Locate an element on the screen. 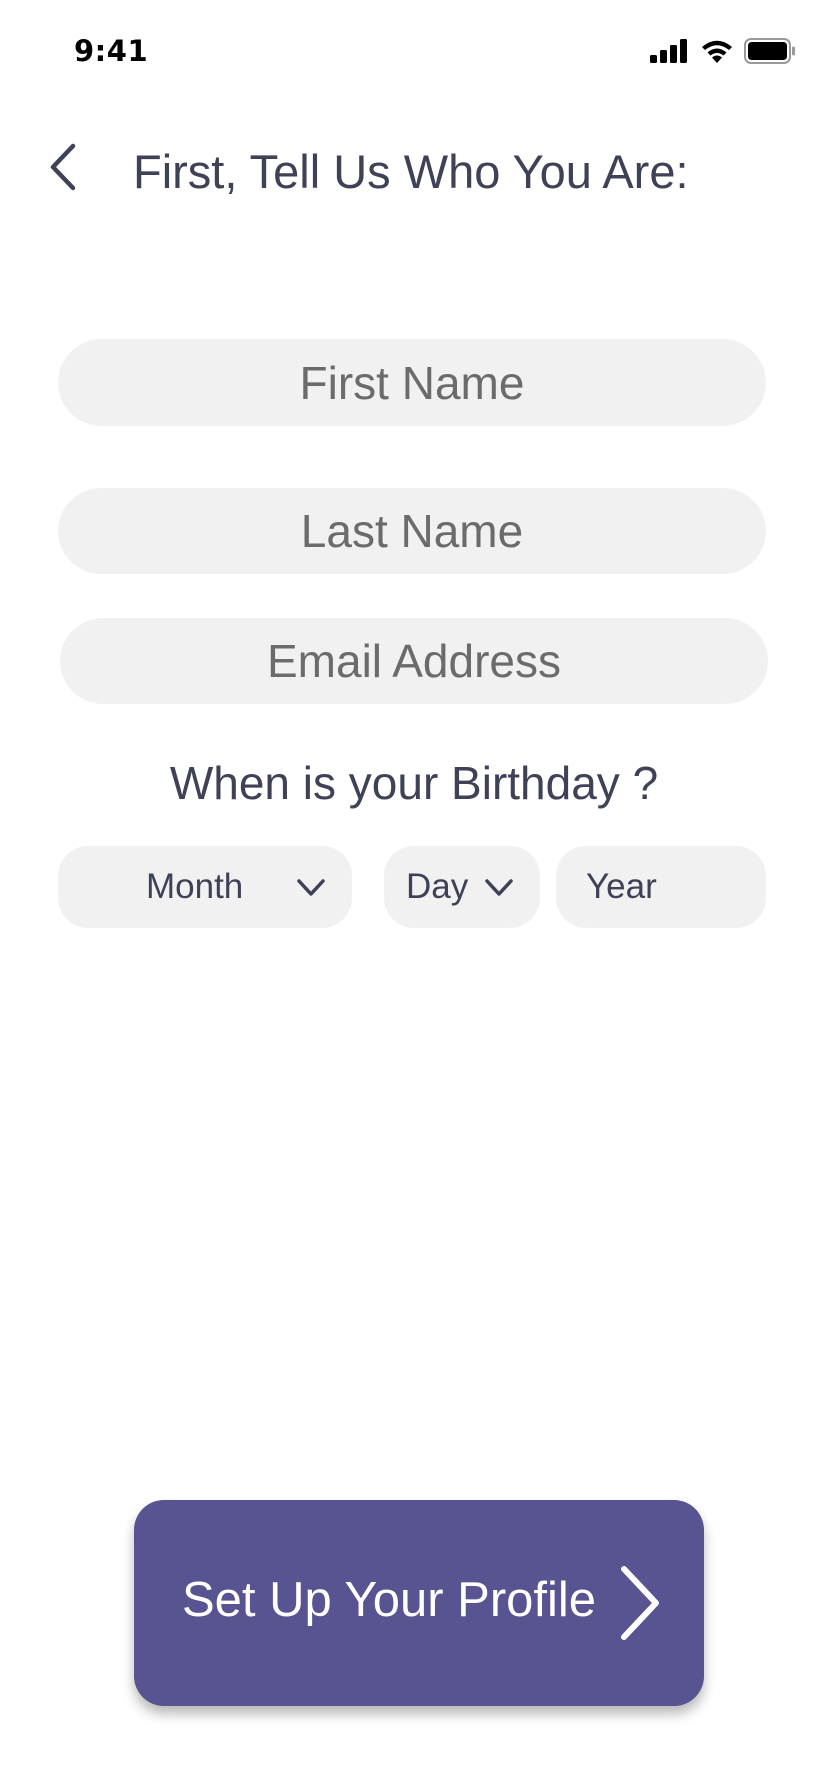  day-select: Day is located at coordinates (462, 887).